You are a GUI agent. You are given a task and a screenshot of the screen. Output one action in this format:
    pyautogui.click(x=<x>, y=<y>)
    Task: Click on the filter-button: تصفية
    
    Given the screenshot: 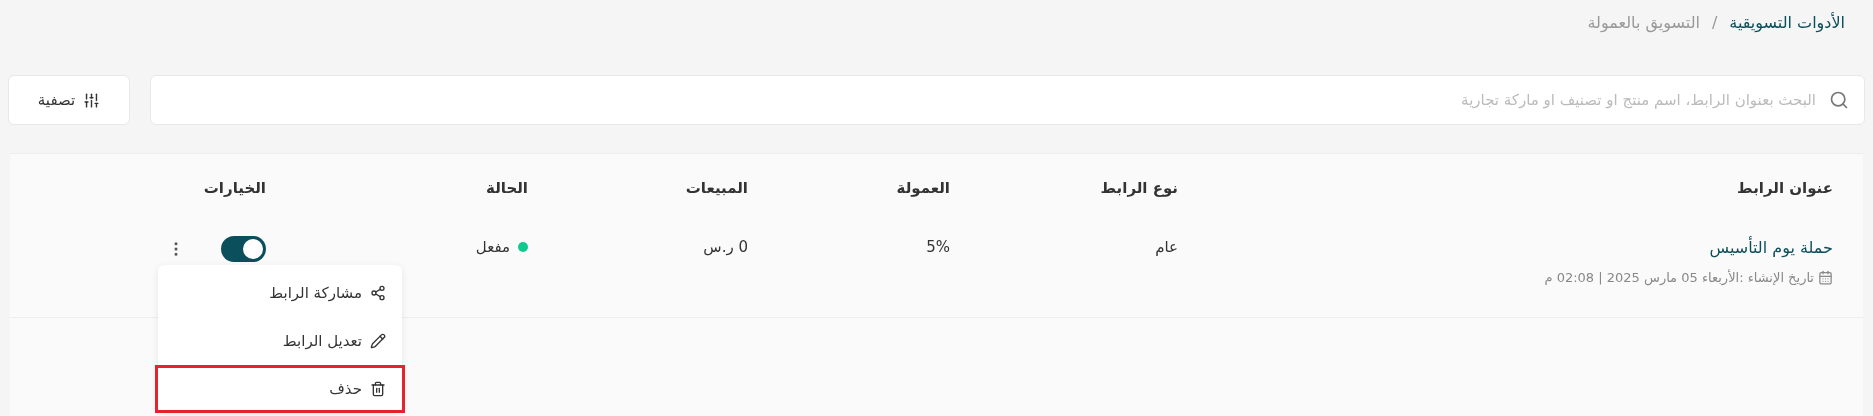 What is the action you would take?
    pyautogui.click(x=69, y=100)
    